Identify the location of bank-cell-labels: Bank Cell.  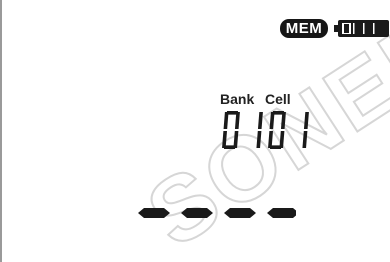
(265, 99).